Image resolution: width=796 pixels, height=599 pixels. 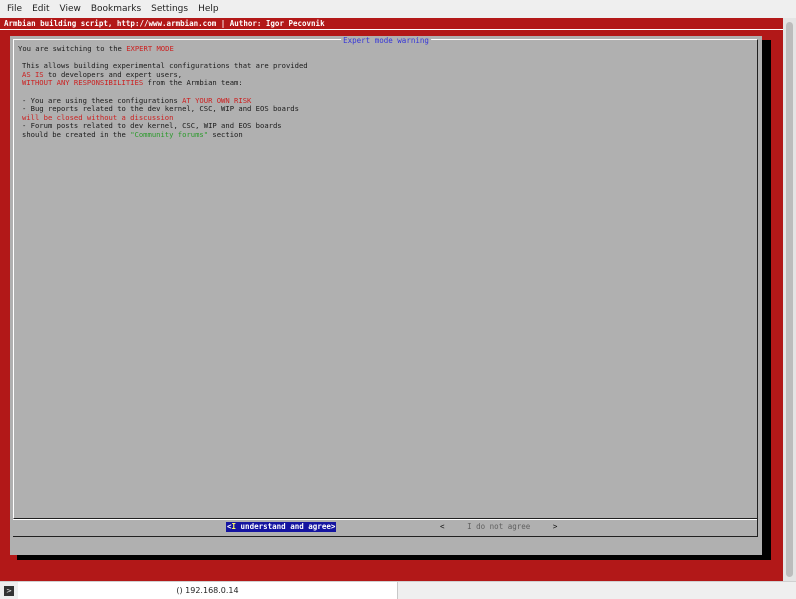 What do you see at coordinates (386, 40) in the screenshot?
I see `dialog-title: Expert mode warning` at bounding box center [386, 40].